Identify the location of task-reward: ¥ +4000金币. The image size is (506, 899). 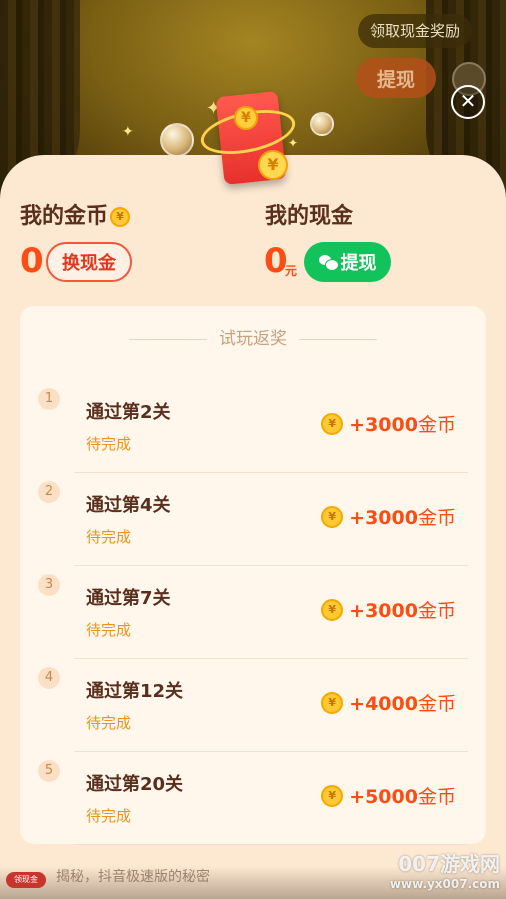
(388, 702).